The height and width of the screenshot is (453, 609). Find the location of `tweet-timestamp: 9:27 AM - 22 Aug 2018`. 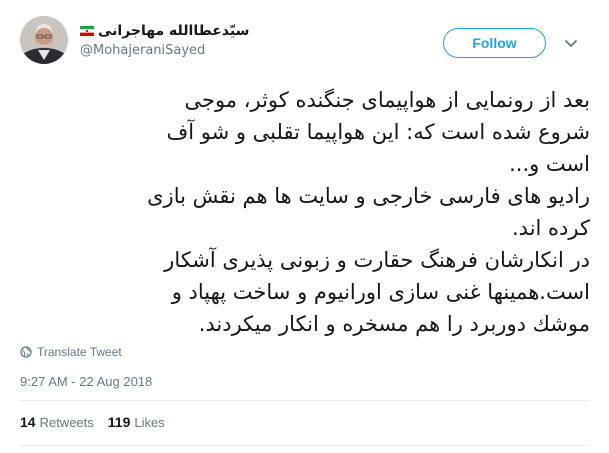

tweet-timestamp: 9:27 AM - 22 Aug 2018 is located at coordinates (86, 381).